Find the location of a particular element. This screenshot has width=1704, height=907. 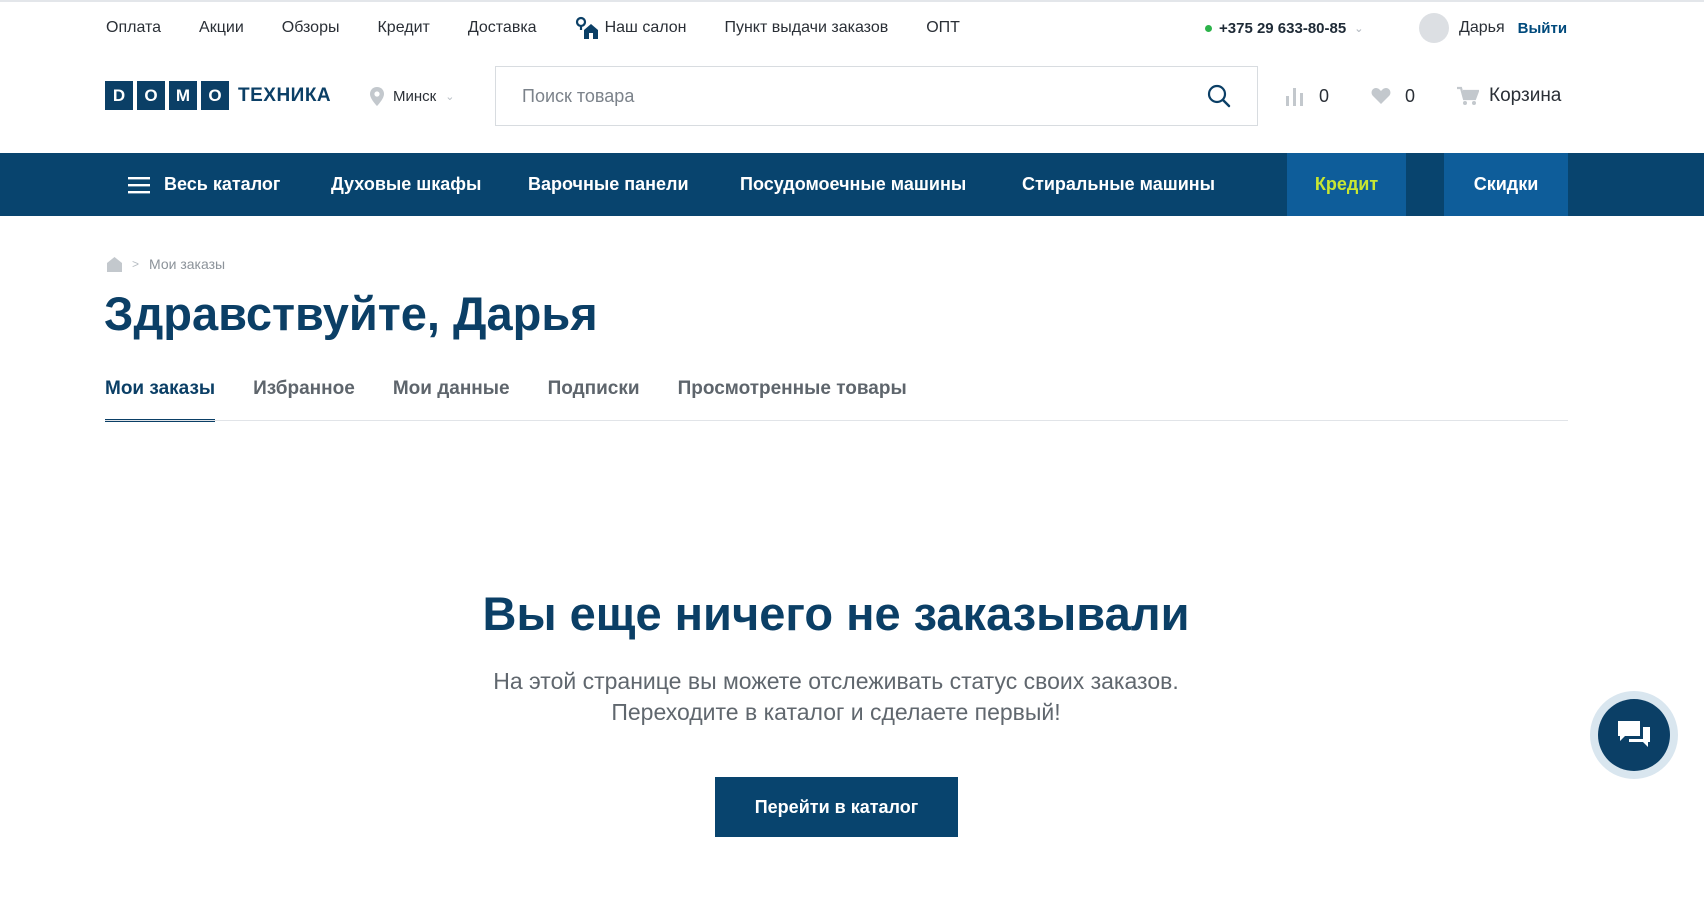

nav-item-ovens: Духовые шкафы is located at coordinates (406, 184).